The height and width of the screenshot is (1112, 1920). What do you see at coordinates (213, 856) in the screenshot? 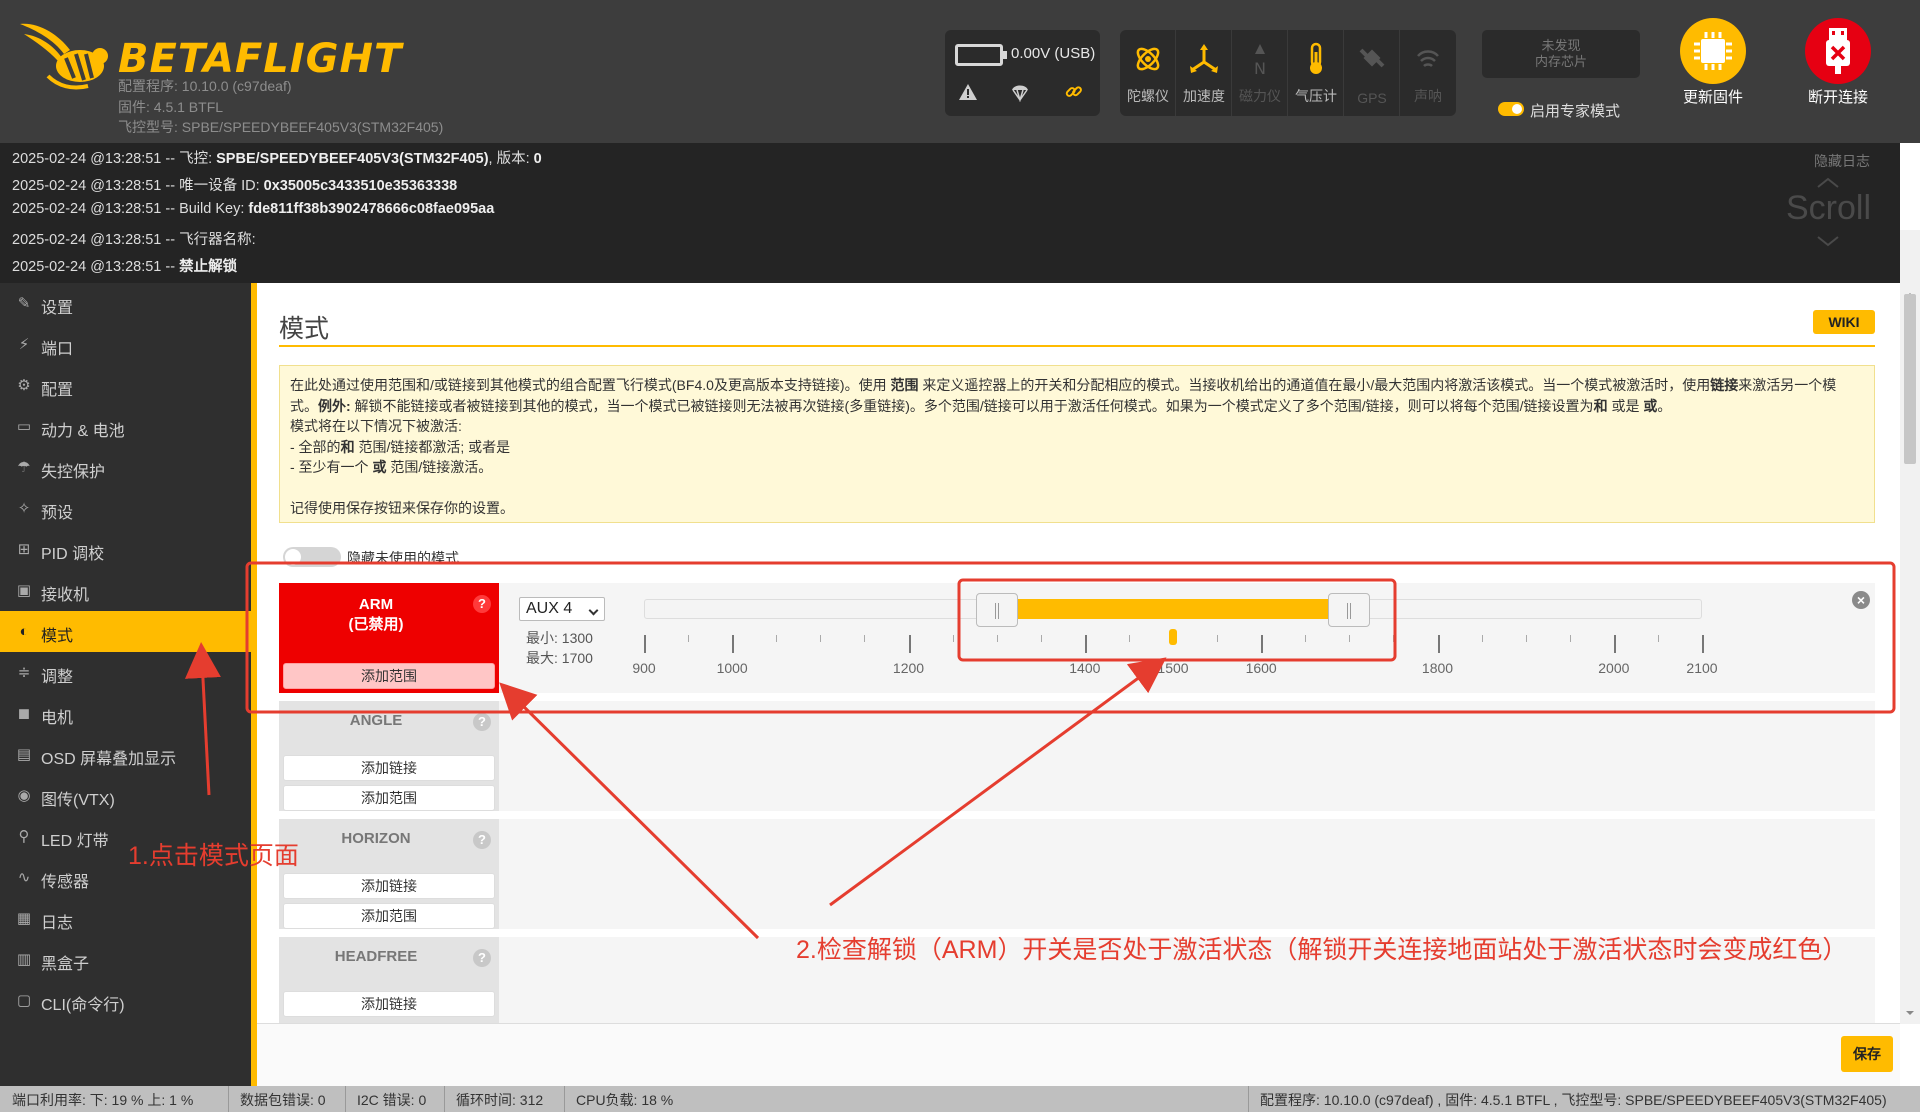
I see `annotation-step-1: 1.点击模式页面` at bounding box center [213, 856].